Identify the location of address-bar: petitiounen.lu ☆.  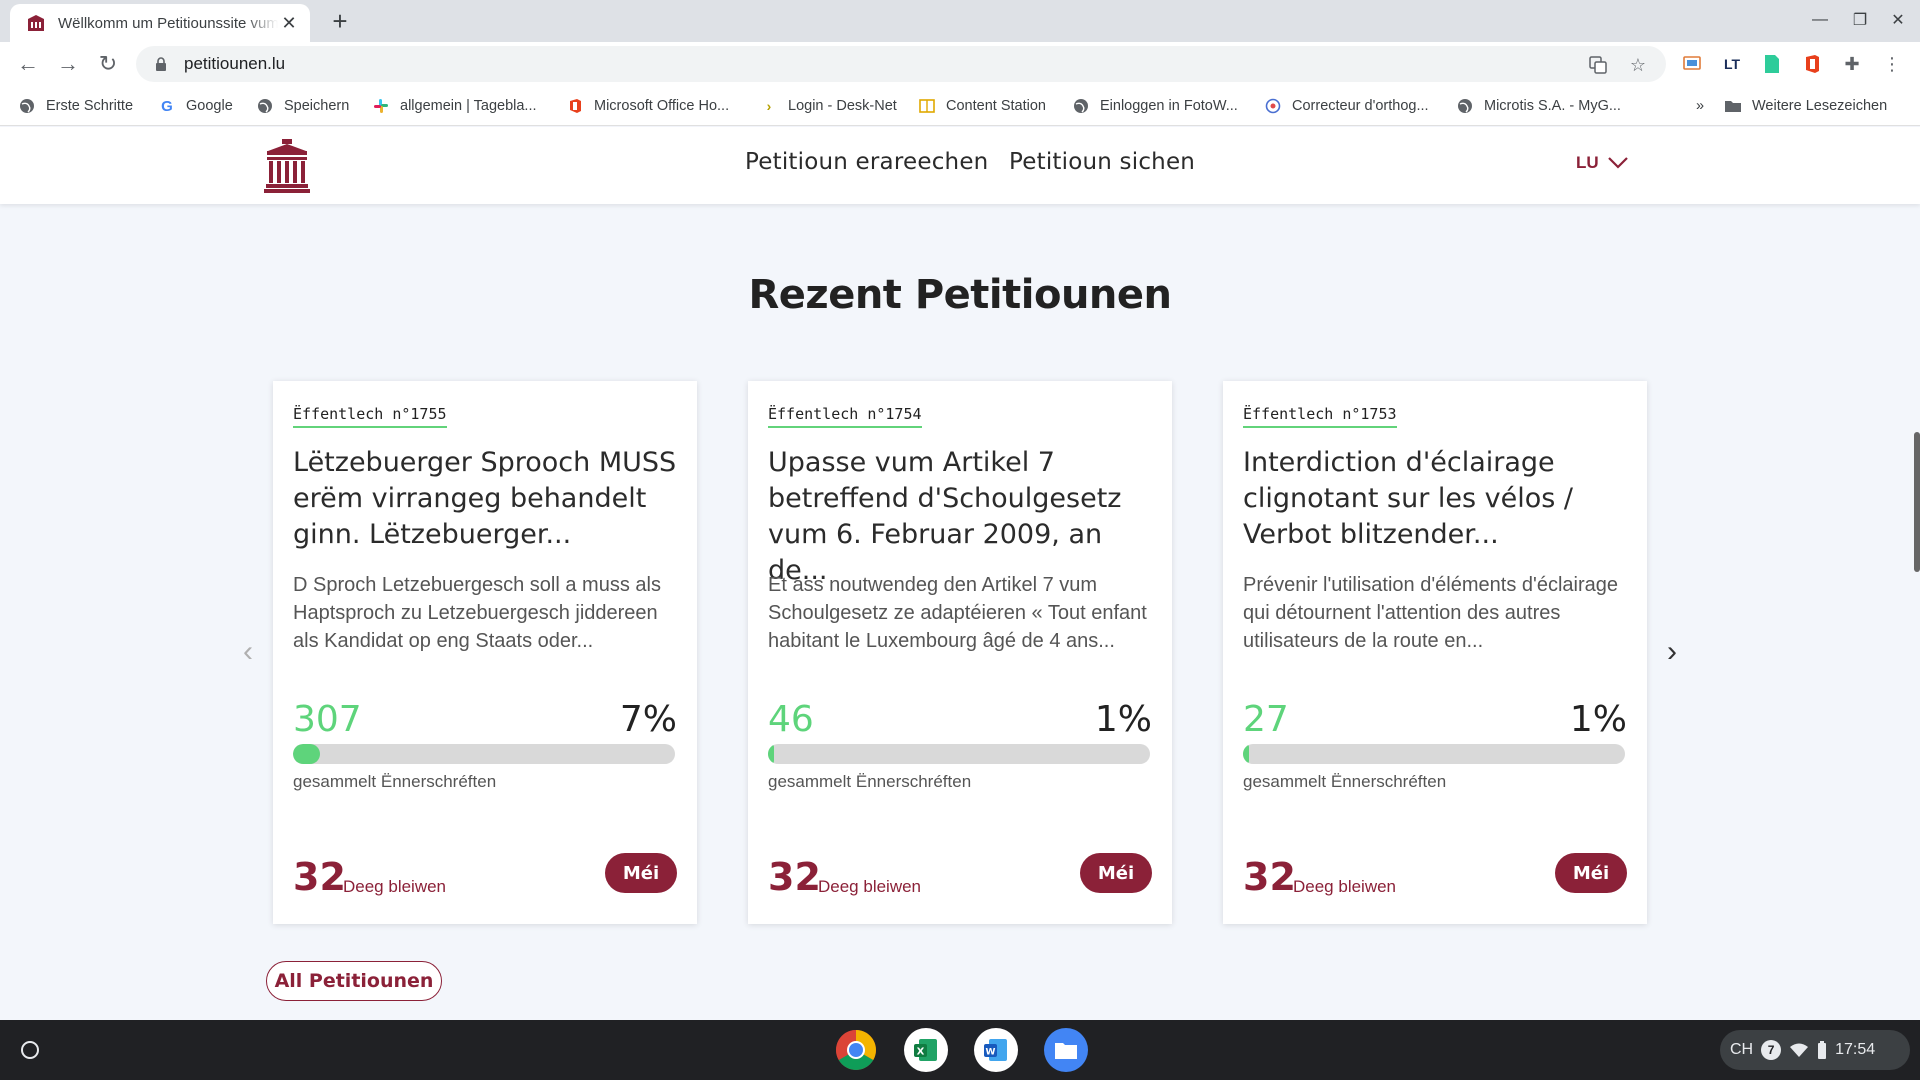
(901, 64).